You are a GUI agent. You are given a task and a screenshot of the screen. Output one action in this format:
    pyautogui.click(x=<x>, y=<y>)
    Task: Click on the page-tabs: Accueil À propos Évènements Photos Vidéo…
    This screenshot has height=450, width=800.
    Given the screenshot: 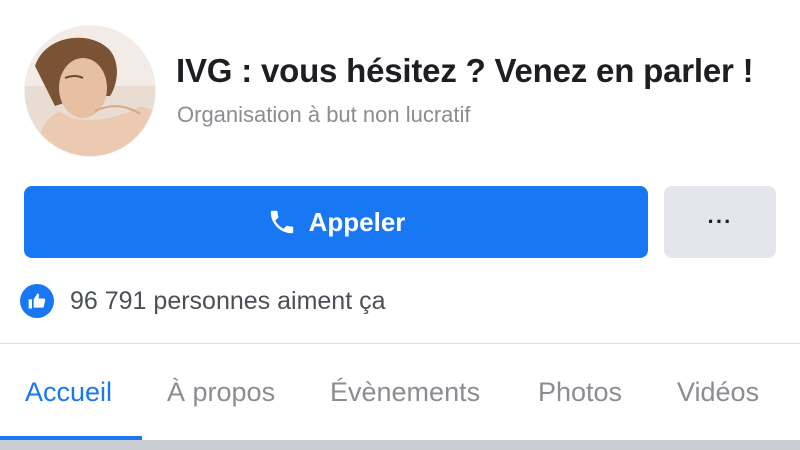 What is the action you would take?
    pyautogui.click(x=400, y=395)
    